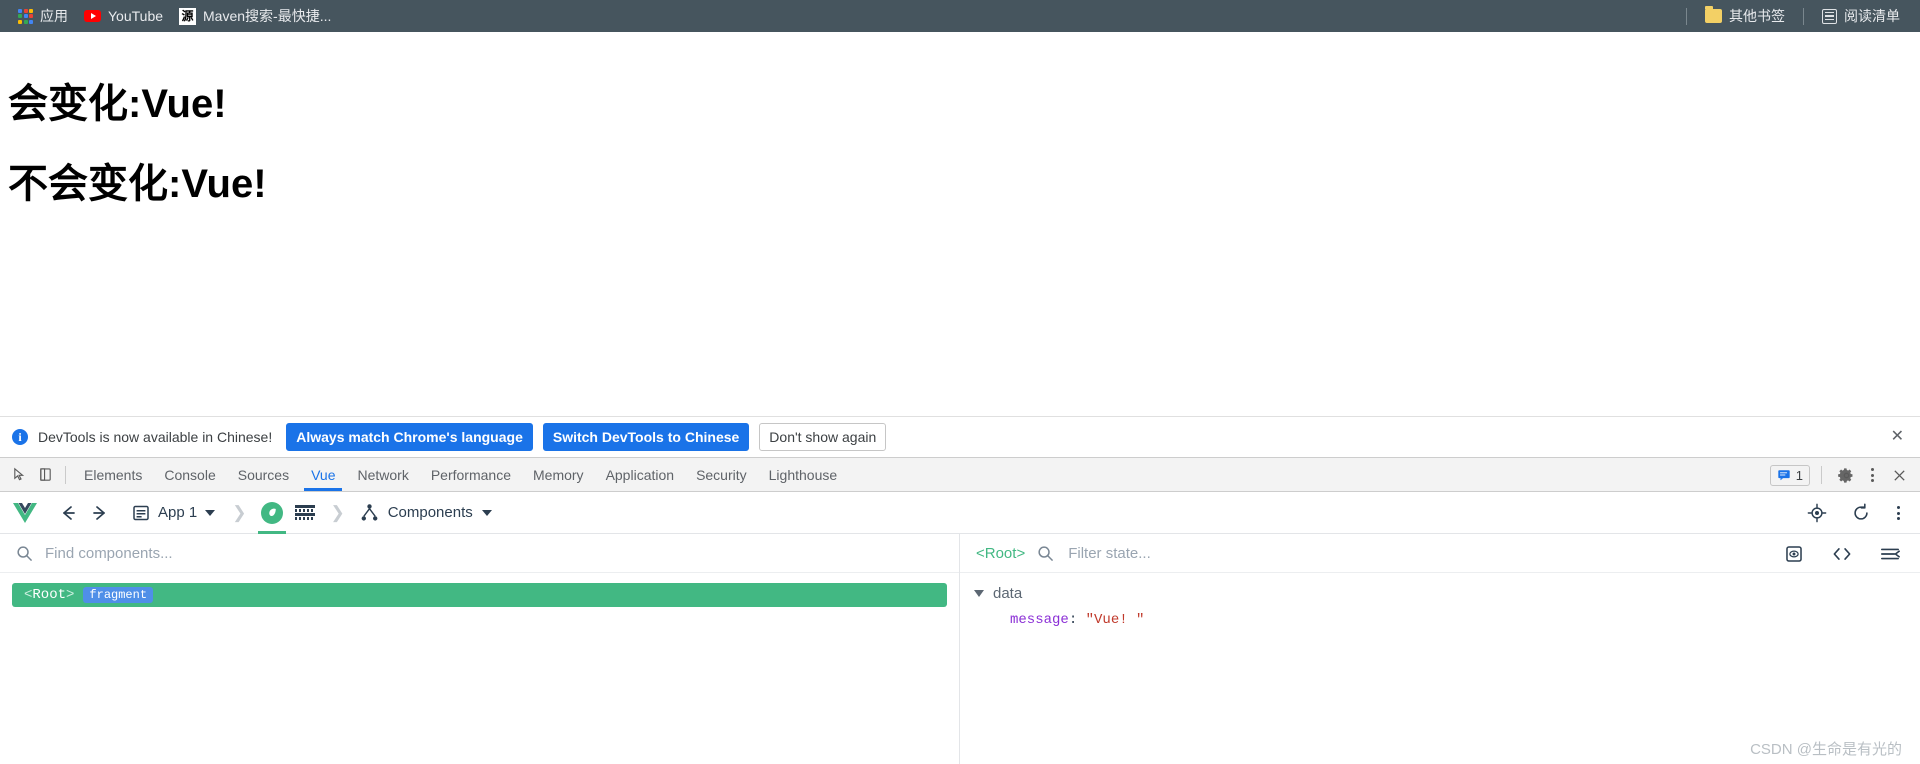 The width and height of the screenshot is (1920, 764). Describe the element at coordinates (137, 184) in the screenshot. I see `heading-static: 不会变化:Vue!` at that location.